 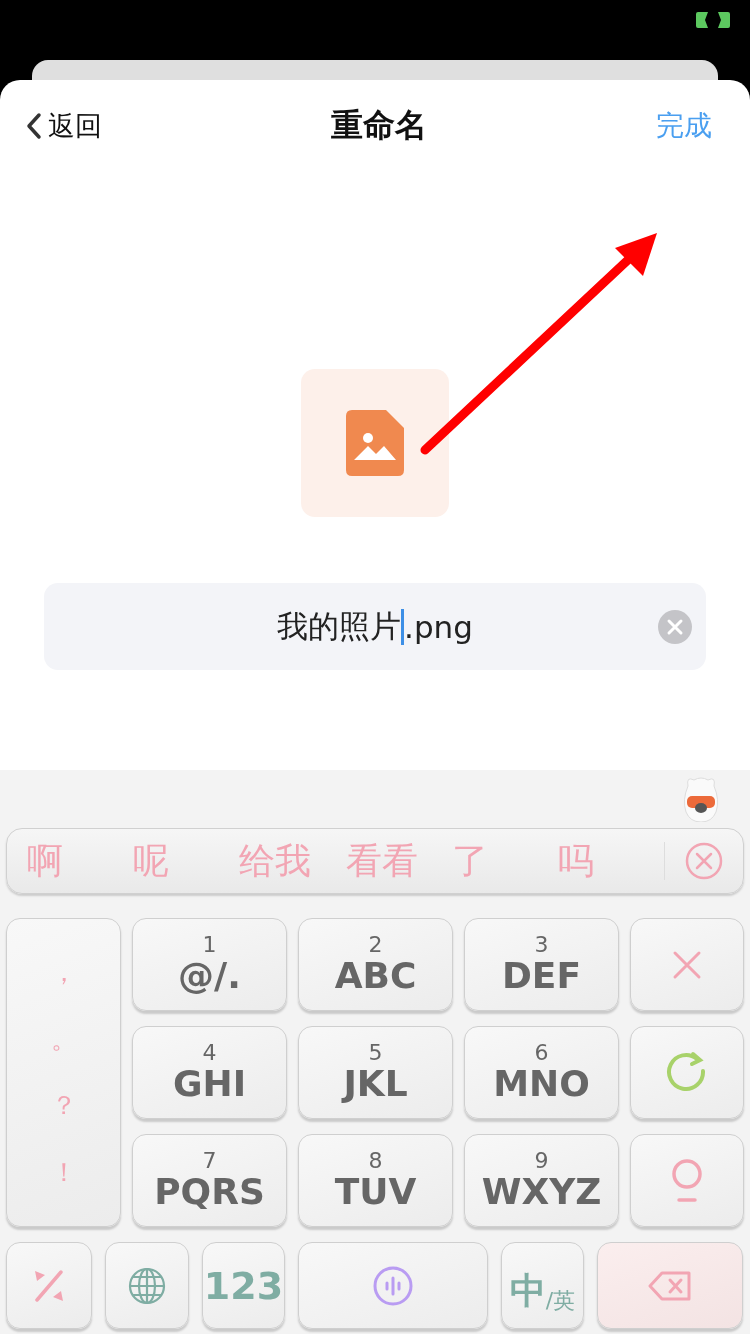 What do you see at coordinates (541, 1072) in the screenshot?
I see `letter-key: 6 MNO` at bounding box center [541, 1072].